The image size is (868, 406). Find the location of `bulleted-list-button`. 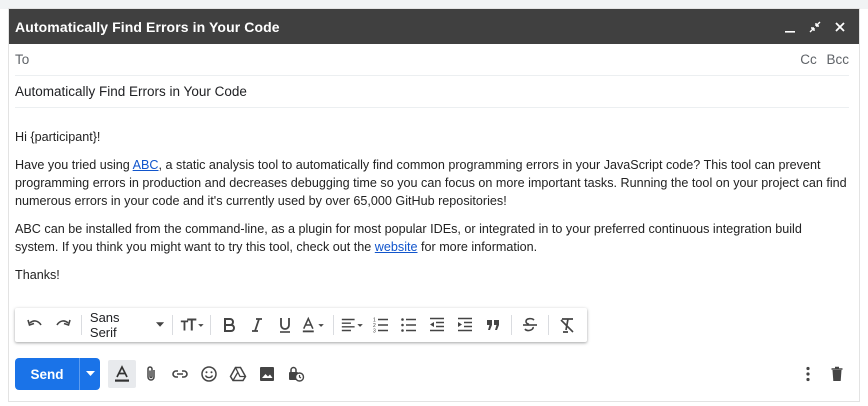

bulleted-list-button is located at coordinates (409, 325).